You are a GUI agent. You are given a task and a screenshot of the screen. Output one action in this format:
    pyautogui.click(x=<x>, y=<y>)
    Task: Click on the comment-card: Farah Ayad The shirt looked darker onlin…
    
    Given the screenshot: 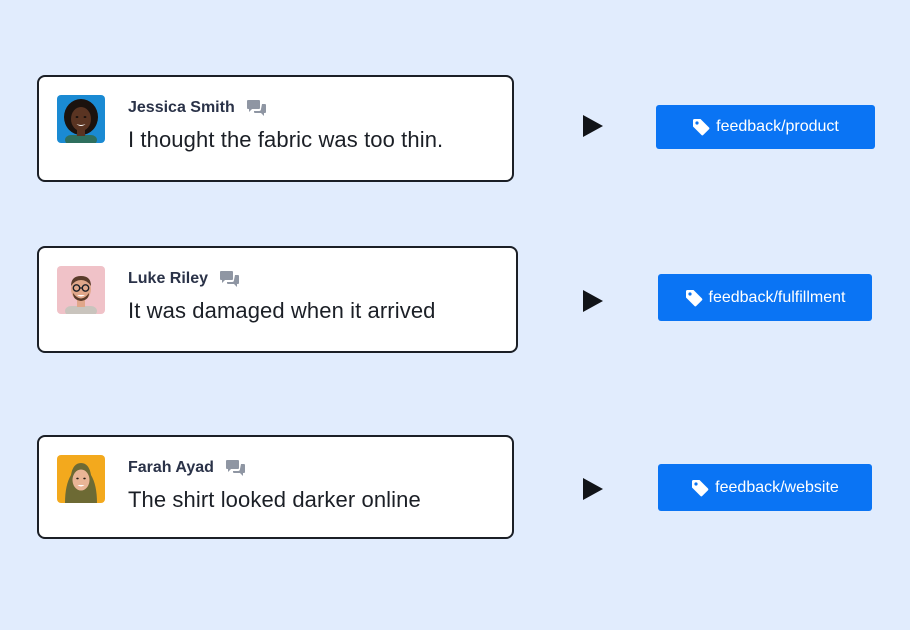 What is the action you would take?
    pyautogui.click(x=275, y=487)
    